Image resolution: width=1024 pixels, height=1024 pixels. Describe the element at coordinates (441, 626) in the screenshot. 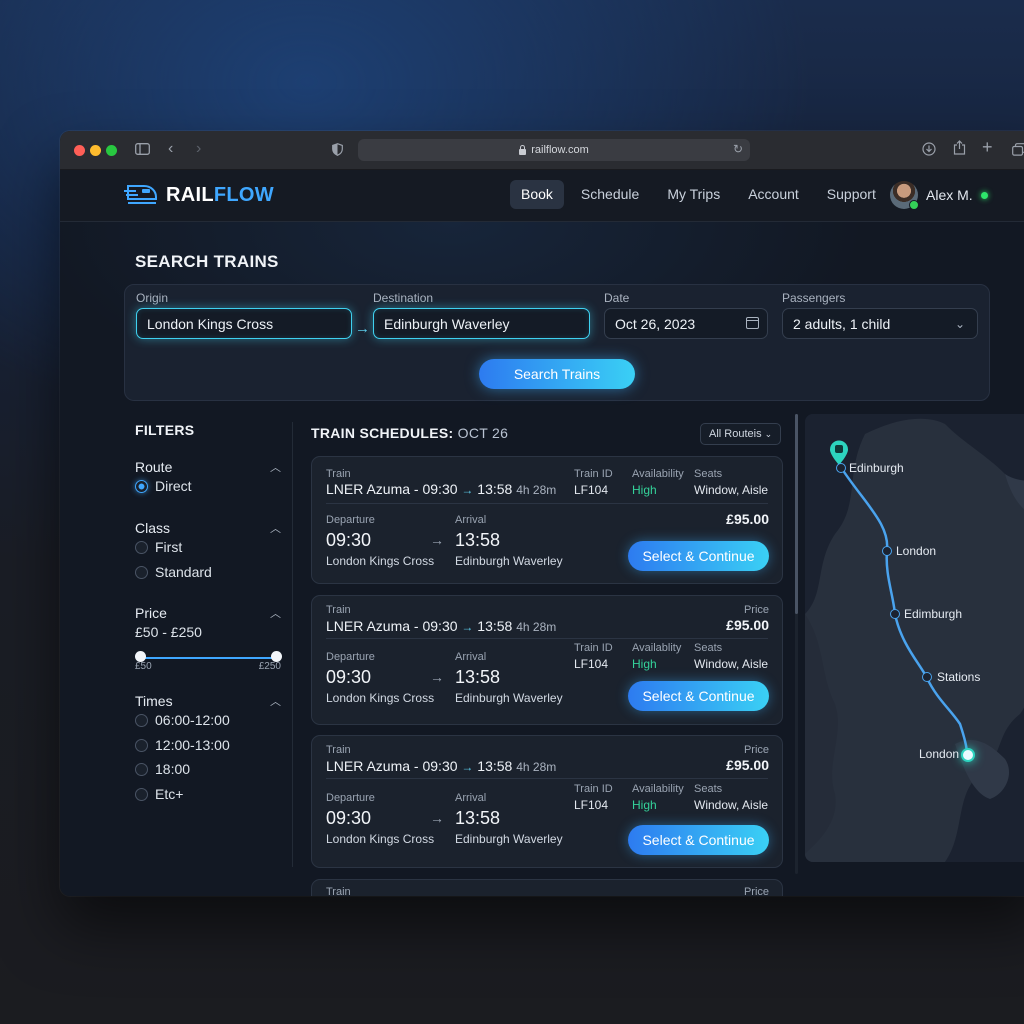

I see `train-summary: LNER Azuma - 09:30 → 13:58 4h 28m` at that location.